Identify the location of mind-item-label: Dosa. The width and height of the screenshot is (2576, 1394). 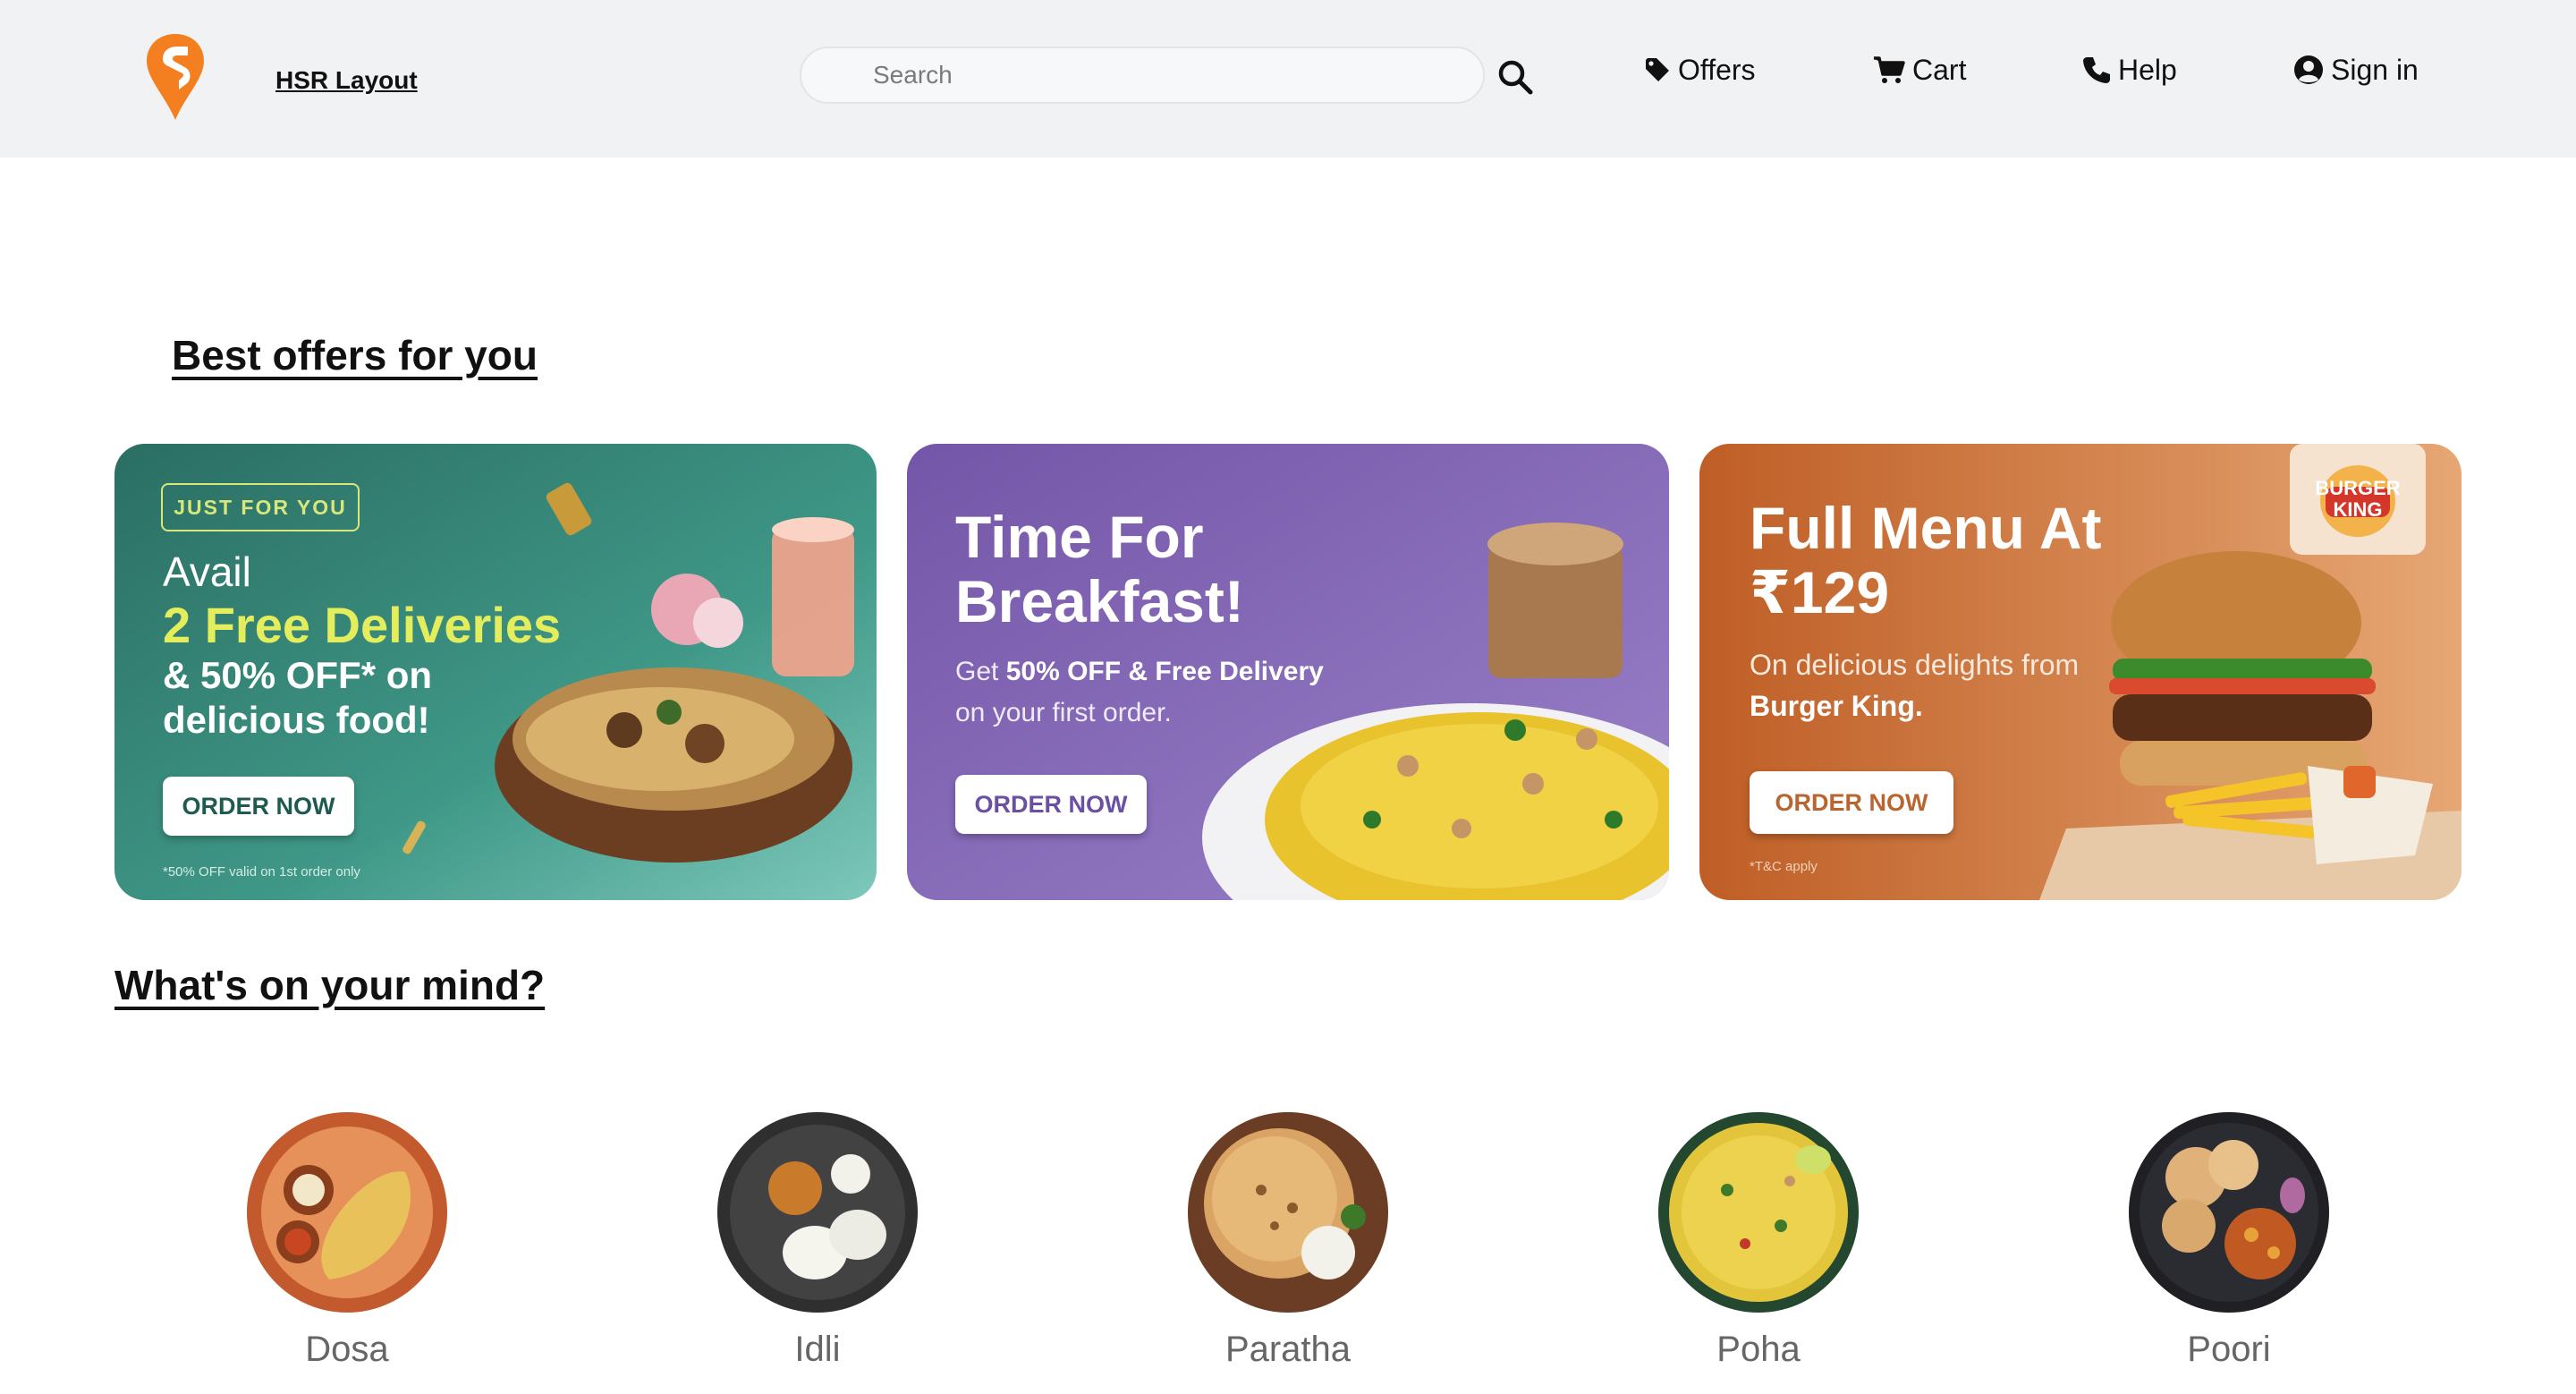
(347, 1349).